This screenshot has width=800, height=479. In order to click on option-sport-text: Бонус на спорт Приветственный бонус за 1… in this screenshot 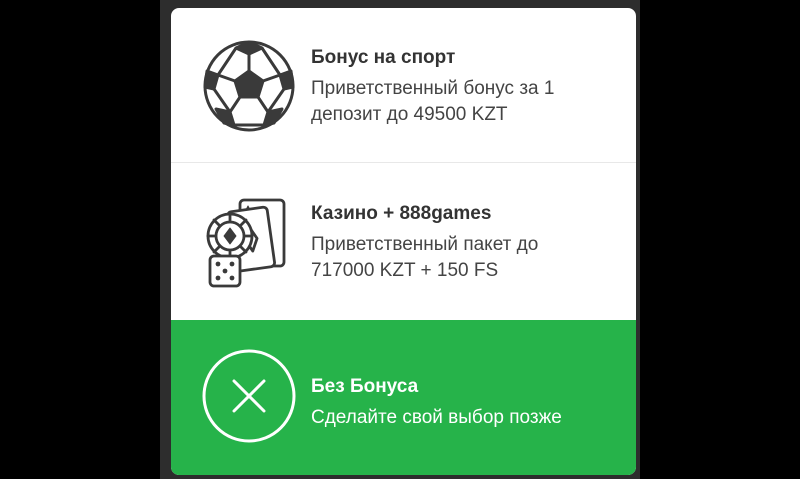, I will do `click(463, 87)`.